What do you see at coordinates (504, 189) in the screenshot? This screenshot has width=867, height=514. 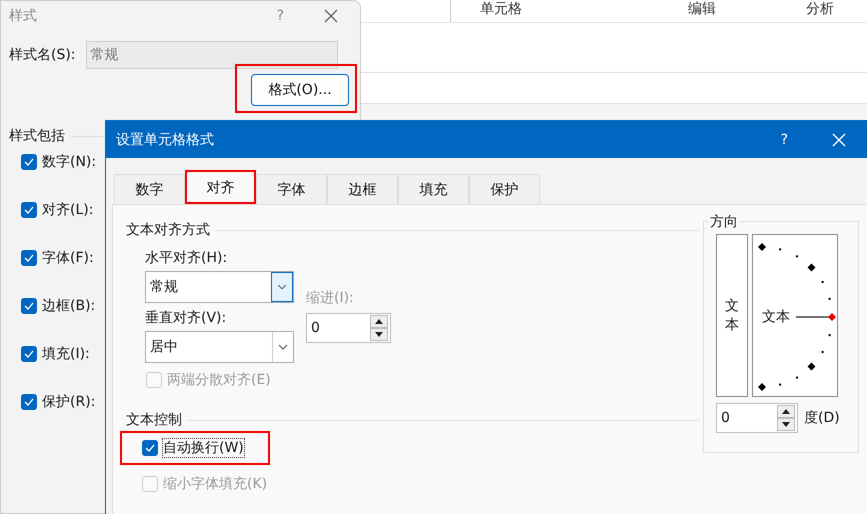 I see `tab: 保护` at bounding box center [504, 189].